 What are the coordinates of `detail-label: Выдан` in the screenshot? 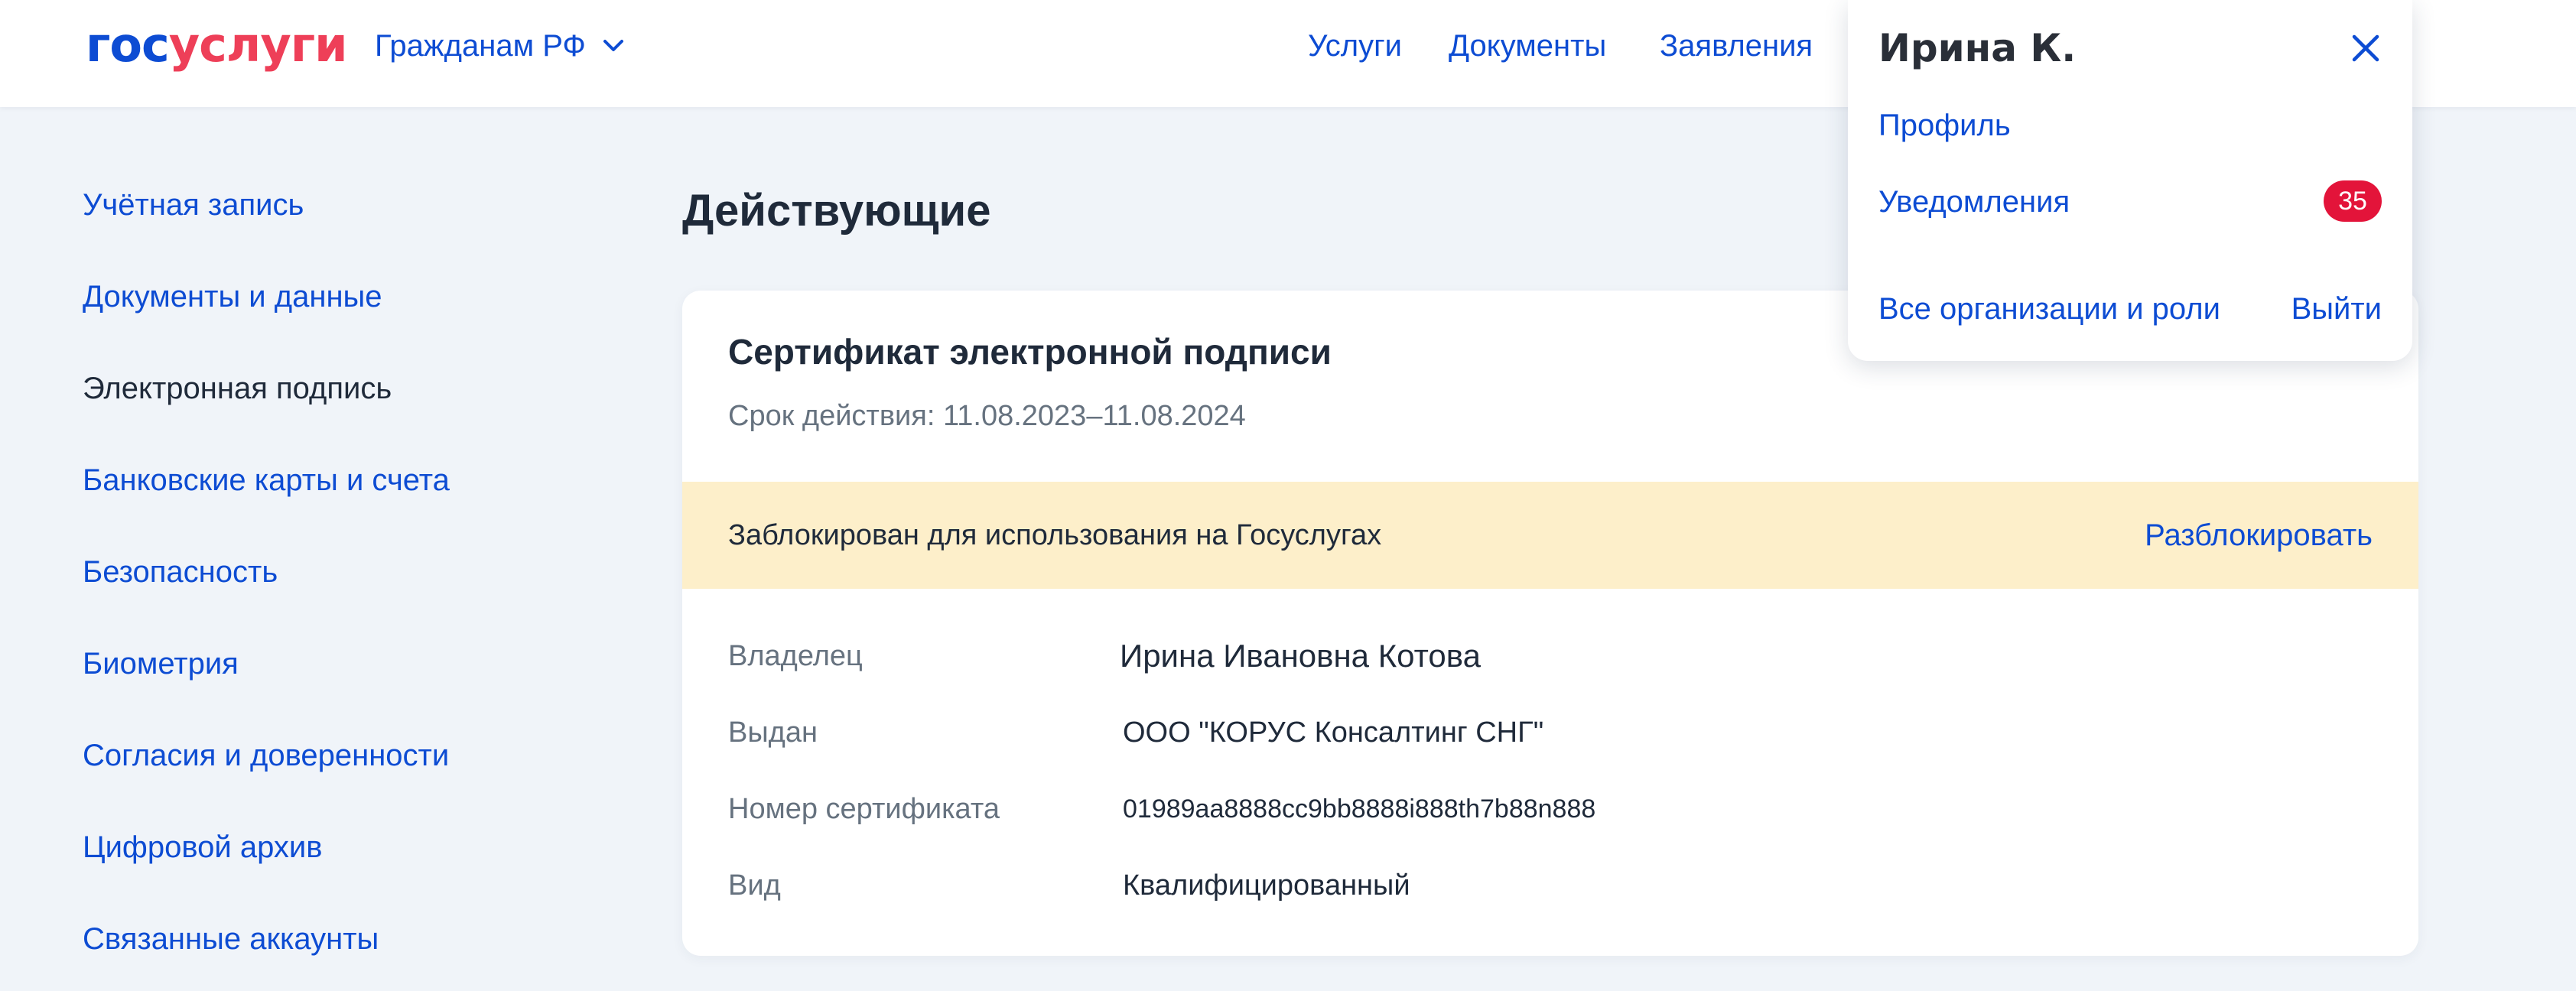 It's located at (773, 733).